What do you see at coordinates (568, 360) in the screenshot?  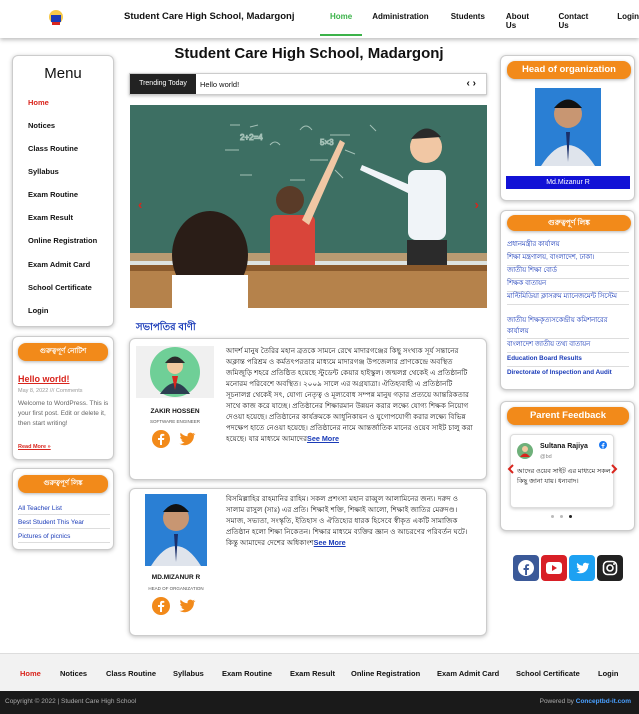 I see `right-link-board-results: Education Board Results` at bounding box center [568, 360].